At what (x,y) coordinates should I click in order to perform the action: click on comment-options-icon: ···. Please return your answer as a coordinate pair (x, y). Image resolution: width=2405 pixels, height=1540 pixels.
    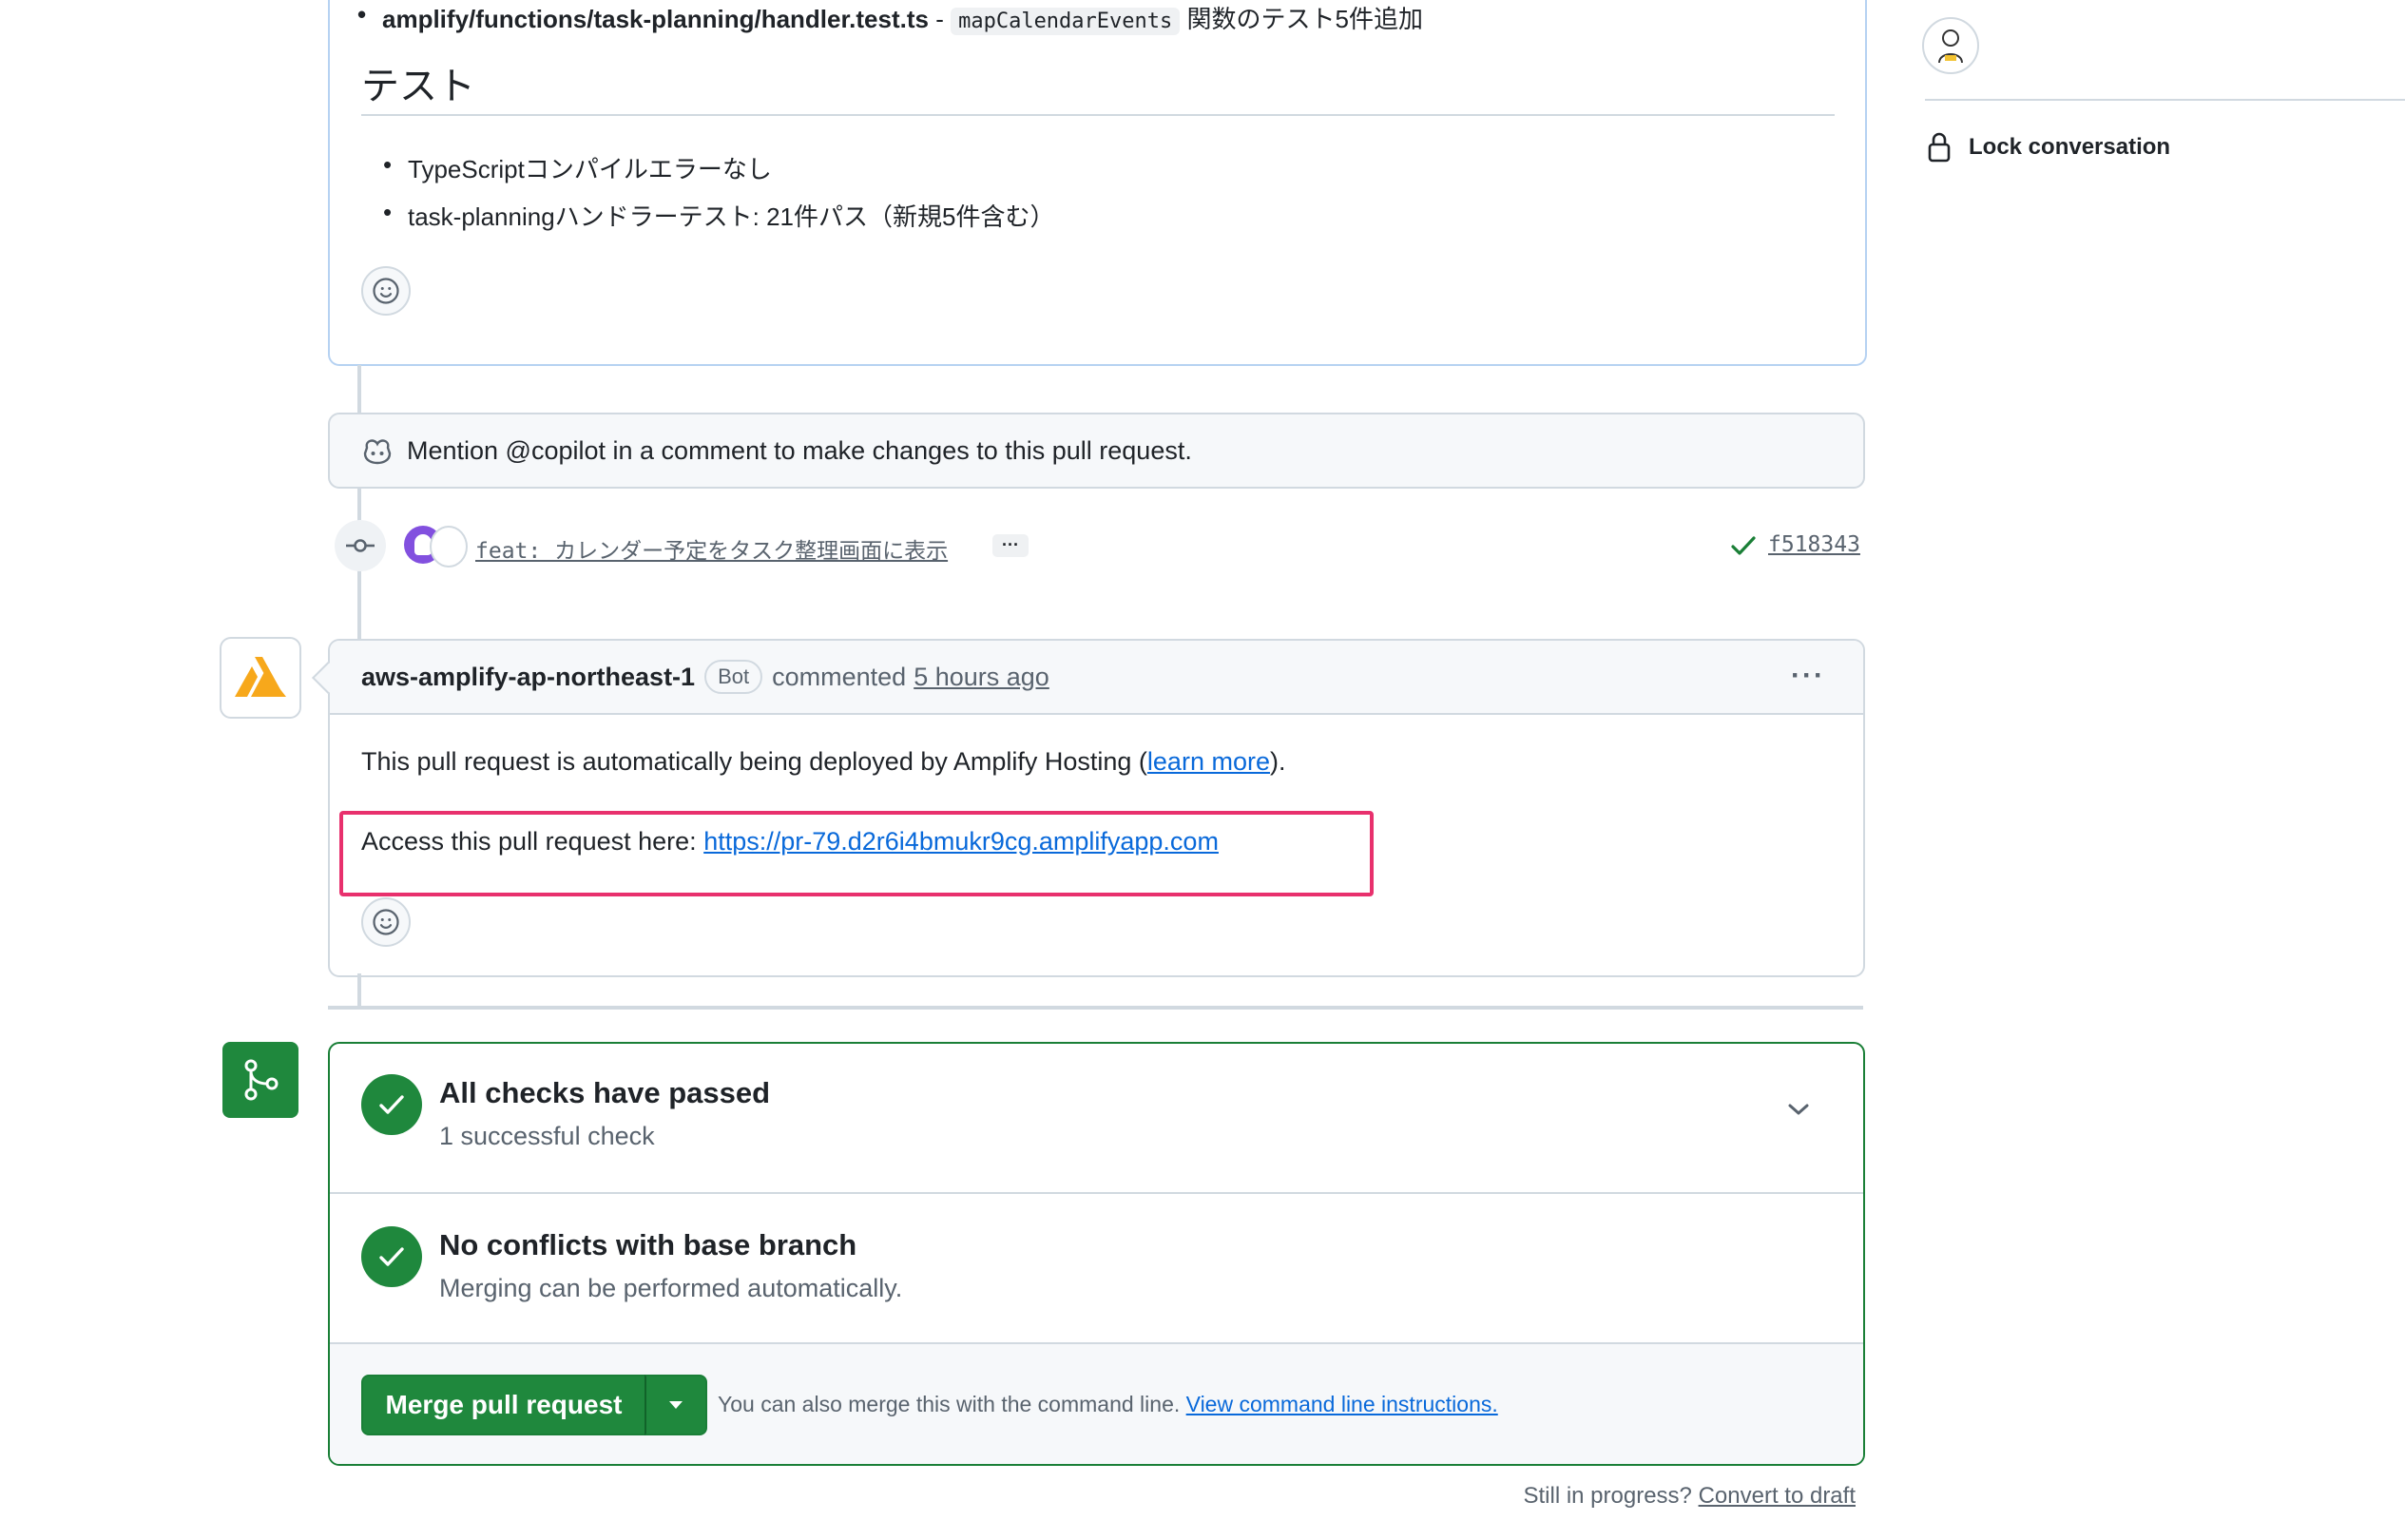
    Looking at the image, I should click on (1808, 676).